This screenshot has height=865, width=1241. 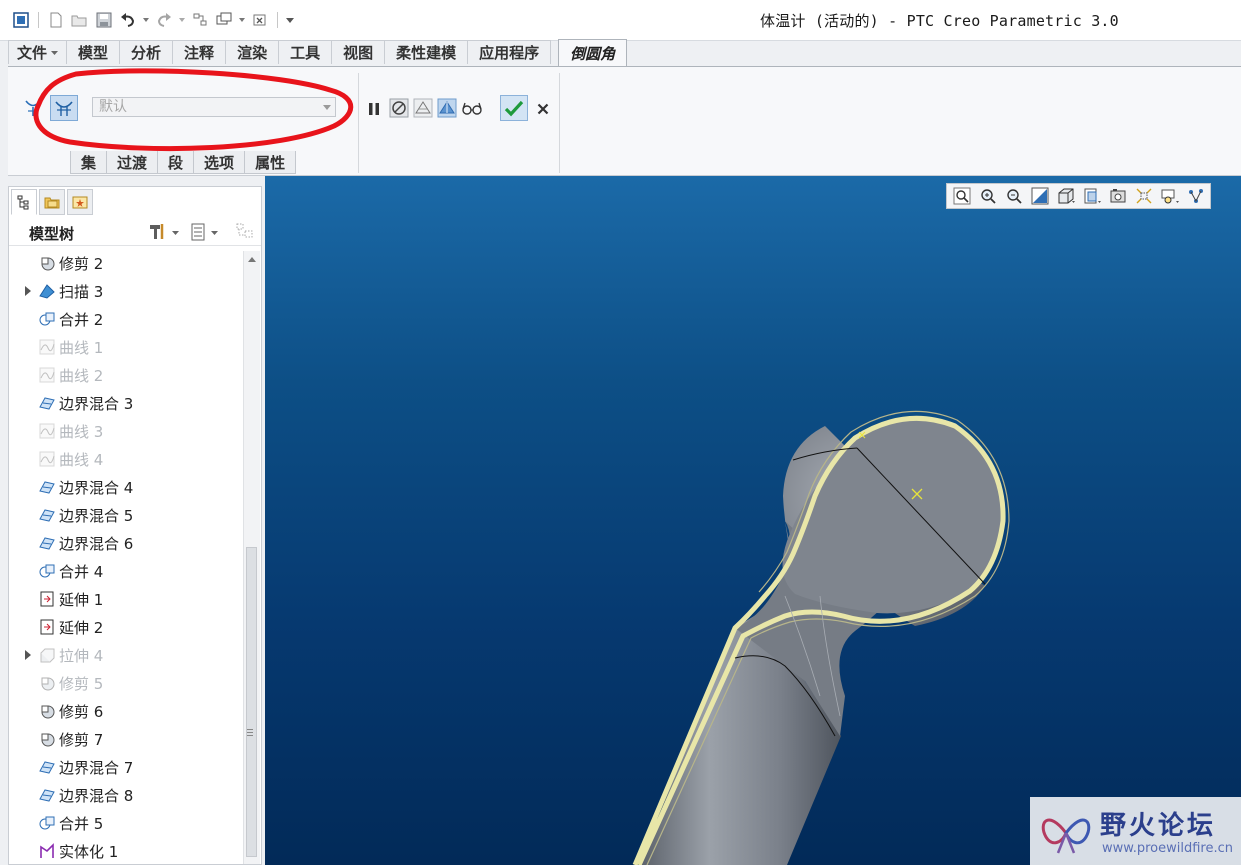 I want to click on tree-item: 修剪 7, so click(x=126, y=739).